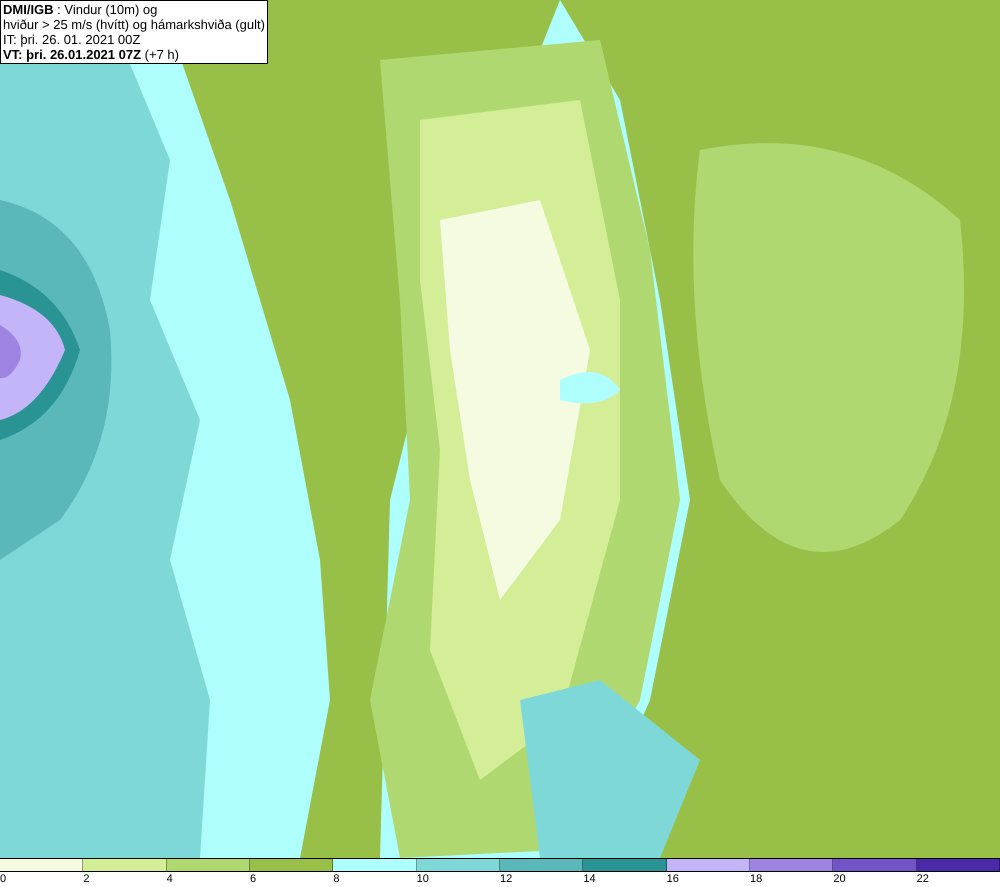 This screenshot has width=1000, height=887. I want to click on legend-label: 4, so click(169, 879).